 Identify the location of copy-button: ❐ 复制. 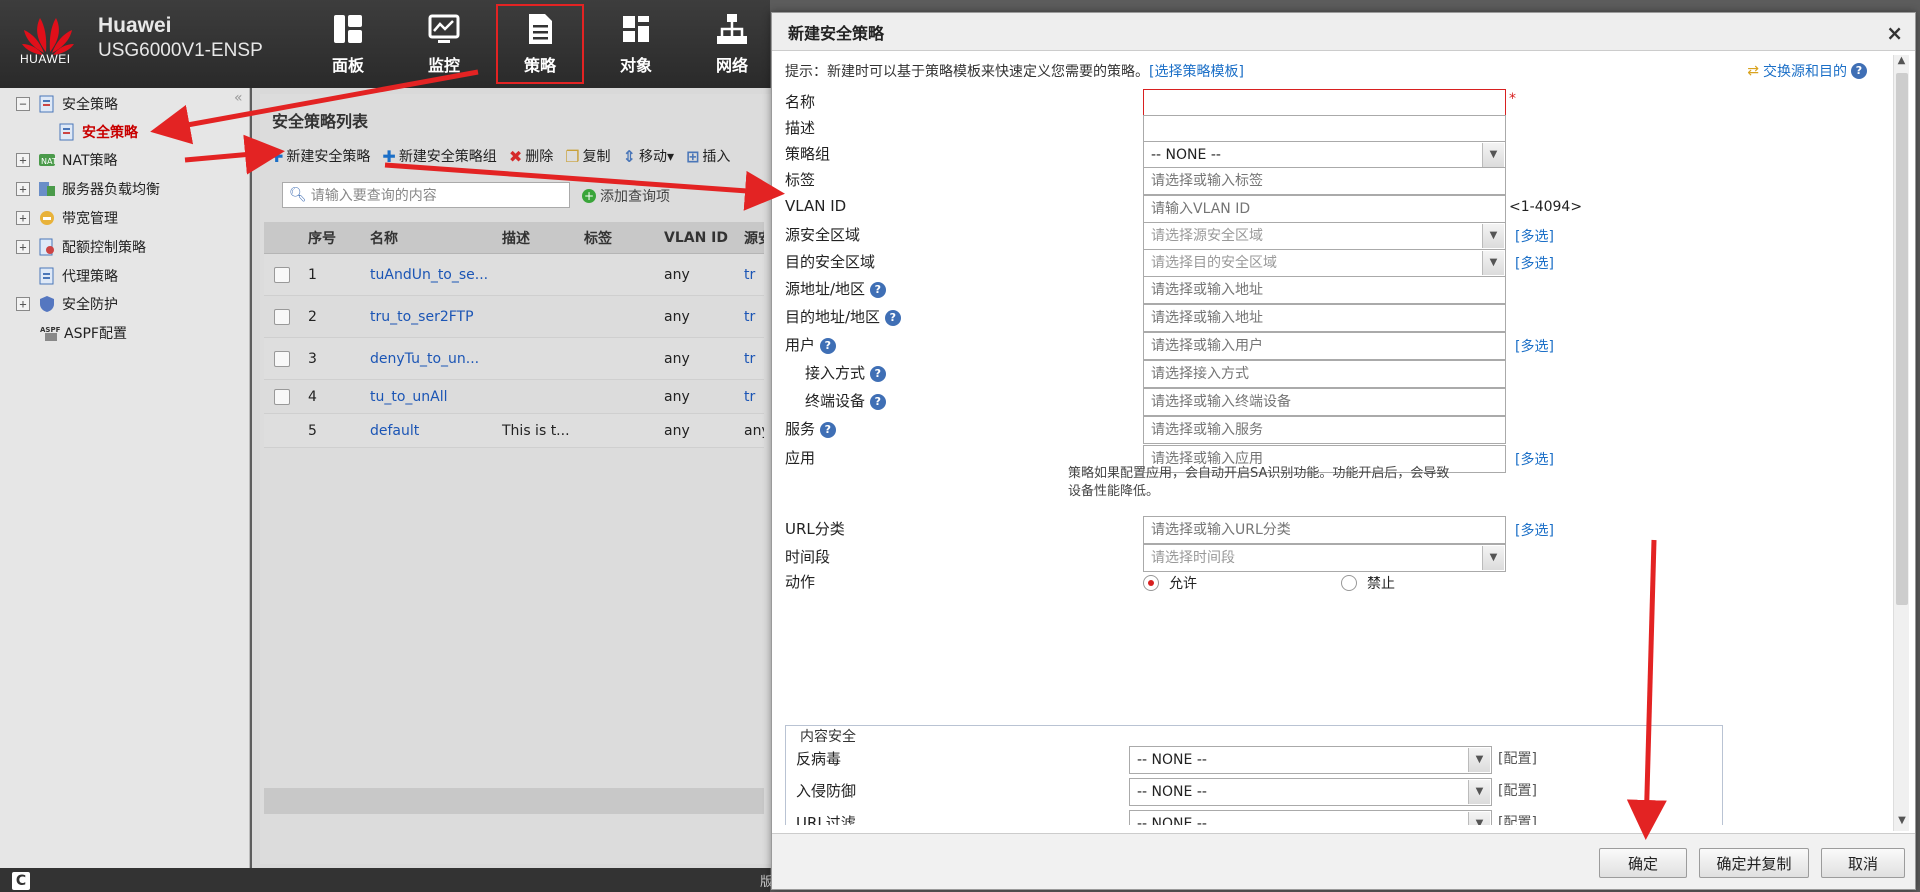
(587, 156).